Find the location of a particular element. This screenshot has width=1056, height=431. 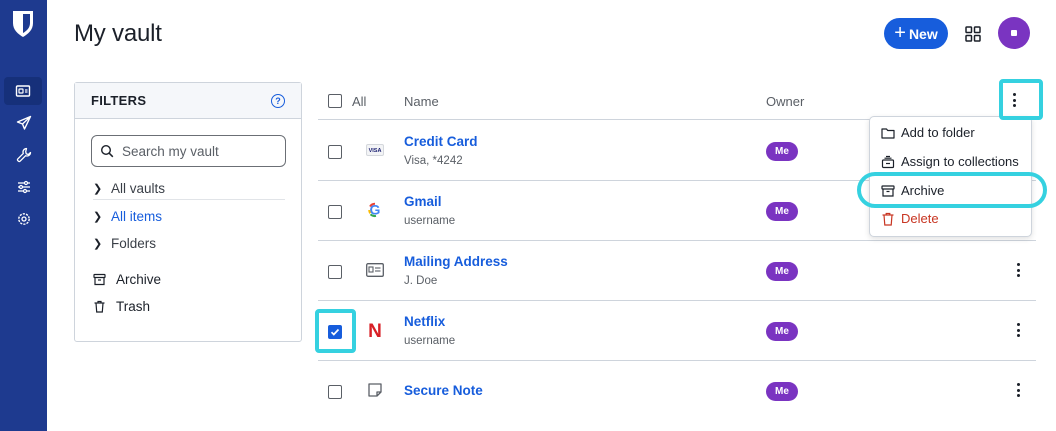

filter-all-vaults: ❯ All vaults is located at coordinates (129, 188).